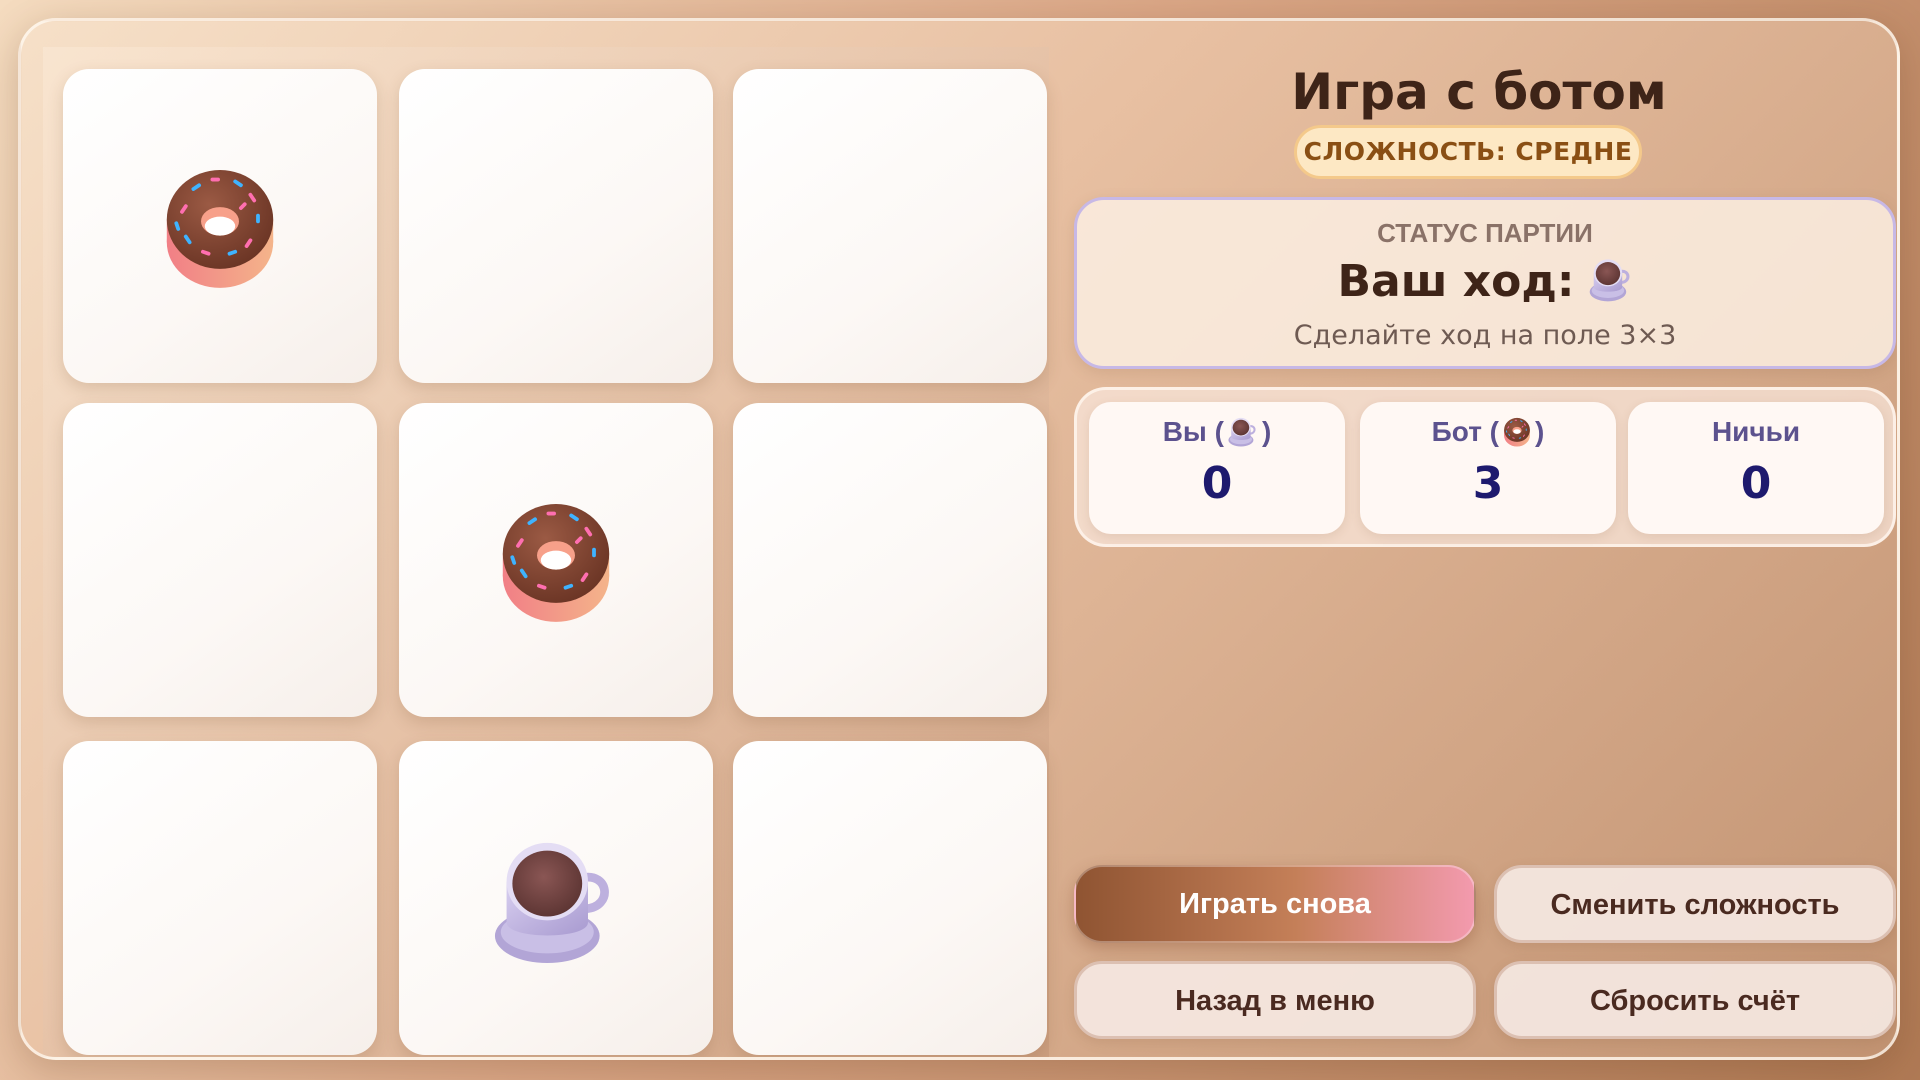  I want to click on score-label-bot: Бот (), so click(1488, 432).